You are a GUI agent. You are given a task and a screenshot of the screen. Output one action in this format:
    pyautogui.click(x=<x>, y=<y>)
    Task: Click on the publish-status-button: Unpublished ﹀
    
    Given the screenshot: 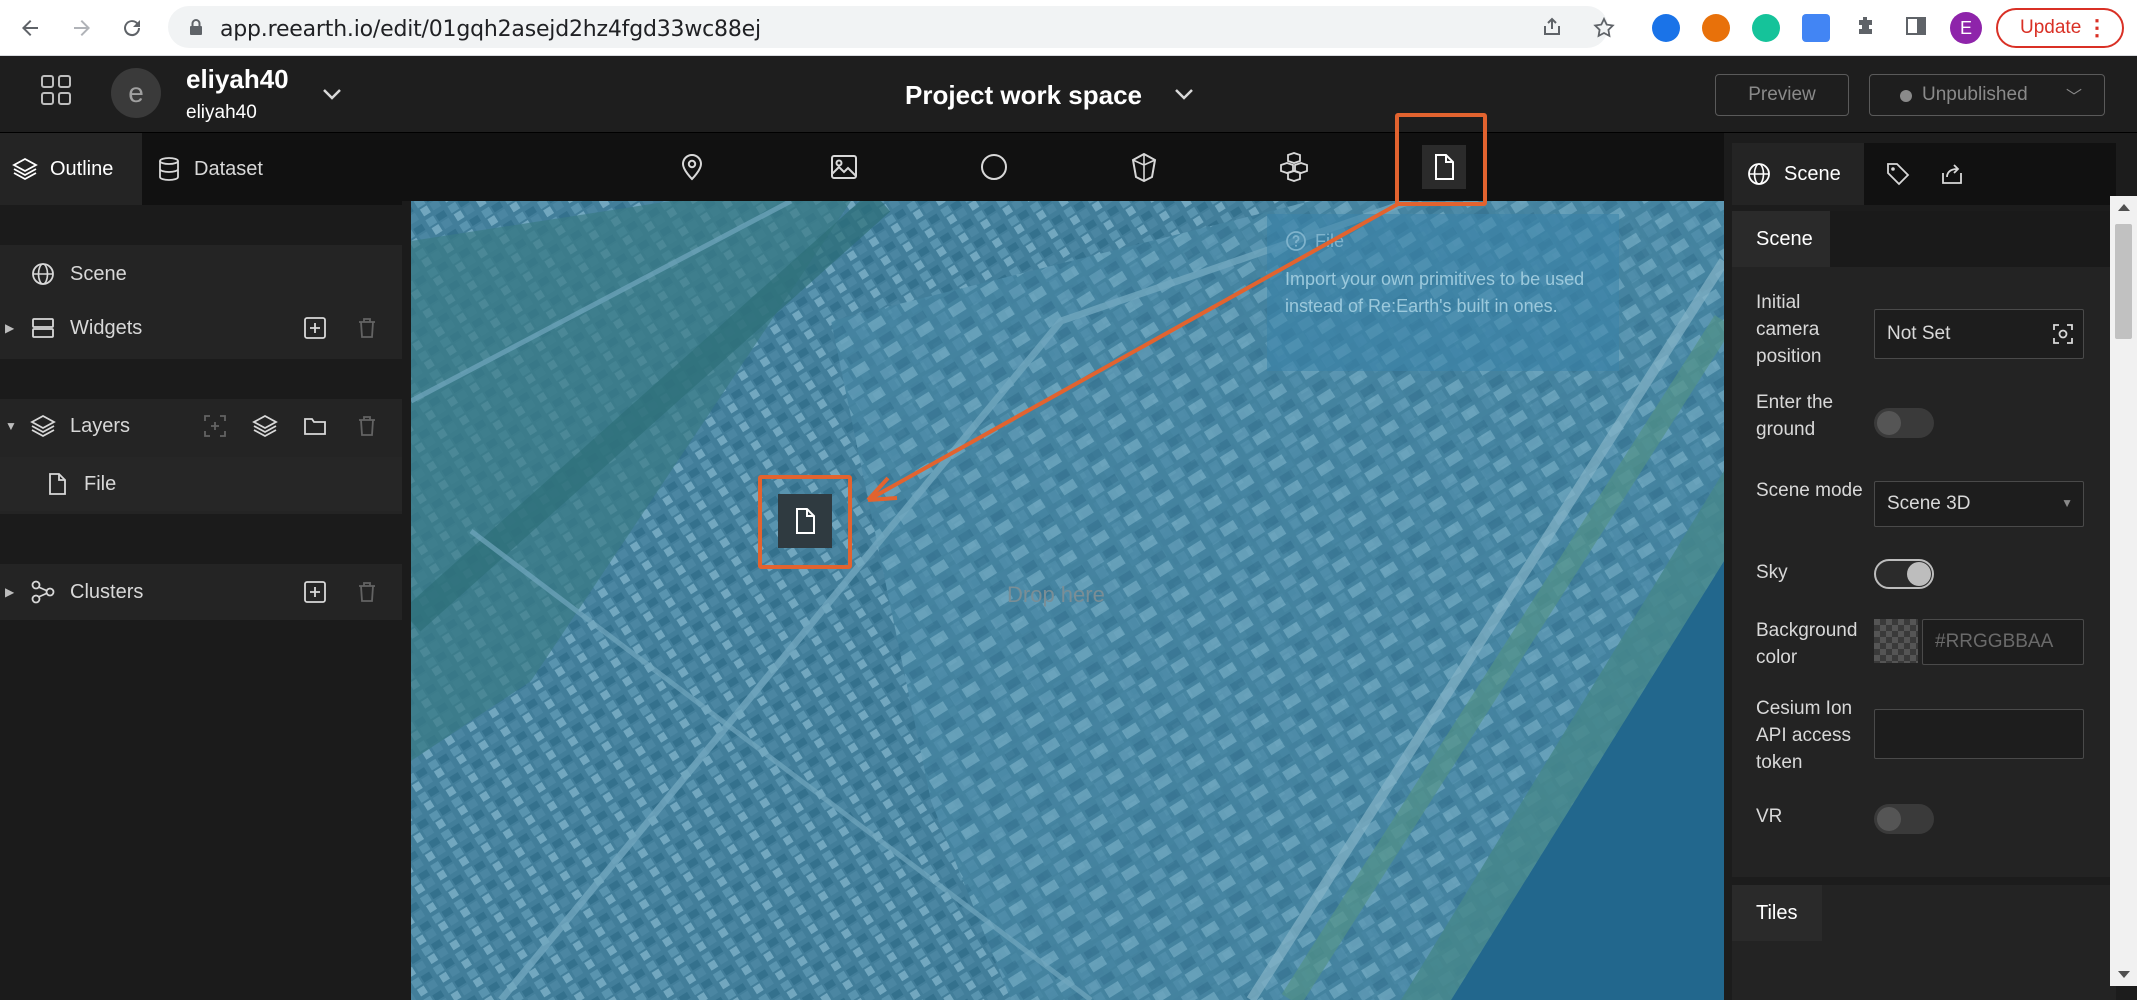 What is the action you would take?
    pyautogui.click(x=1987, y=95)
    